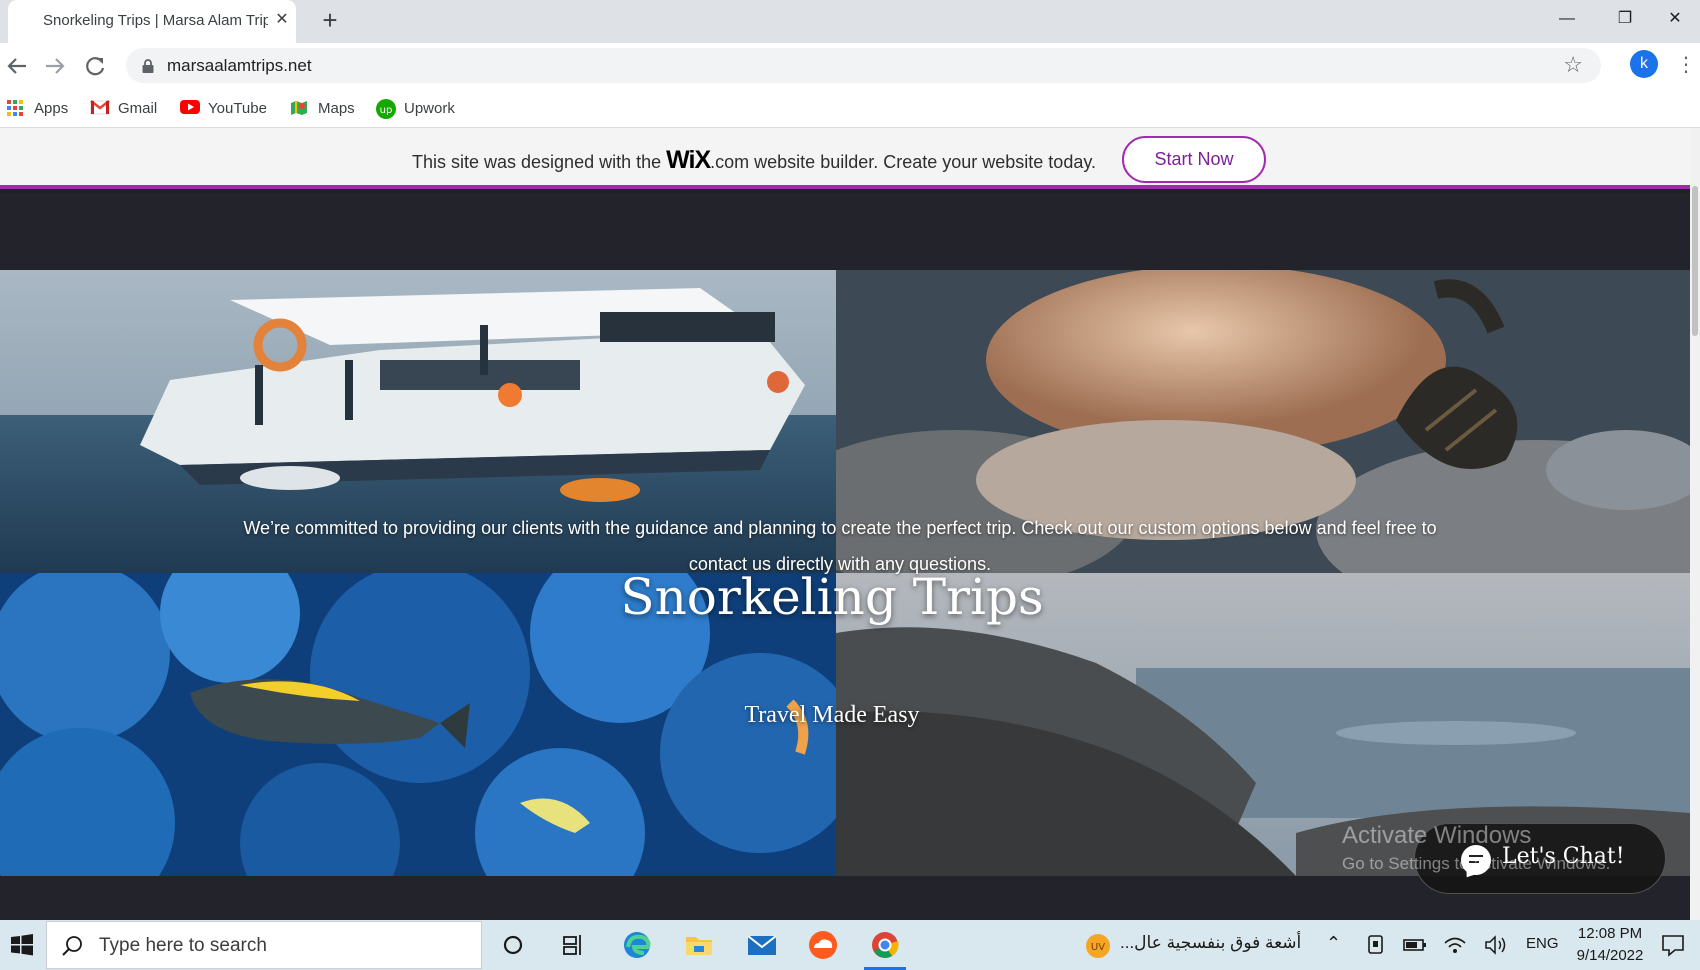 This screenshot has width=1700, height=970. What do you see at coordinates (1415, 948) in the screenshot?
I see `battery-icon` at bounding box center [1415, 948].